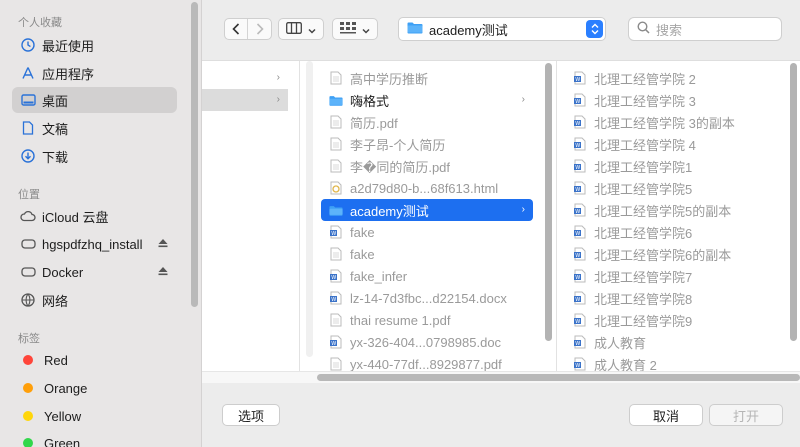 This screenshot has width=800, height=447. I want to click on list-item: W 北理工经管学院7, so click(673, 276).